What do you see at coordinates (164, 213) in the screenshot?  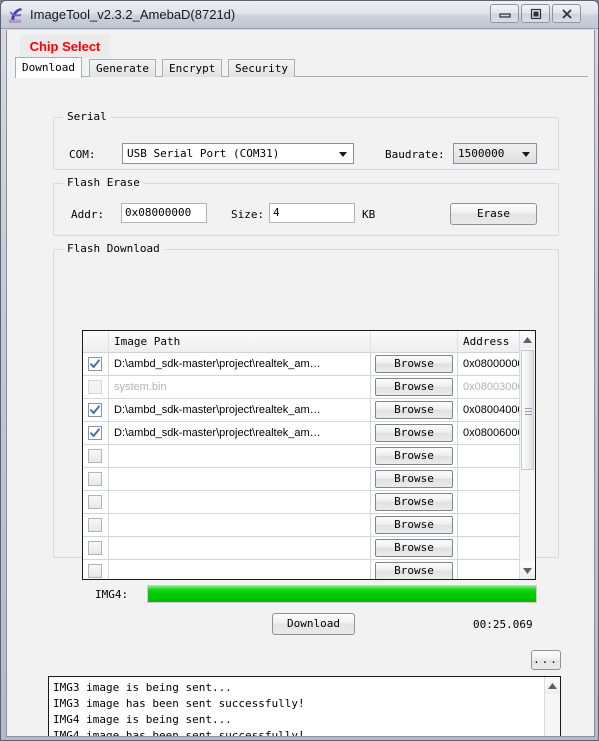 I see `erase-addr-input: 0x08000000` at bounding box center [164, 213].